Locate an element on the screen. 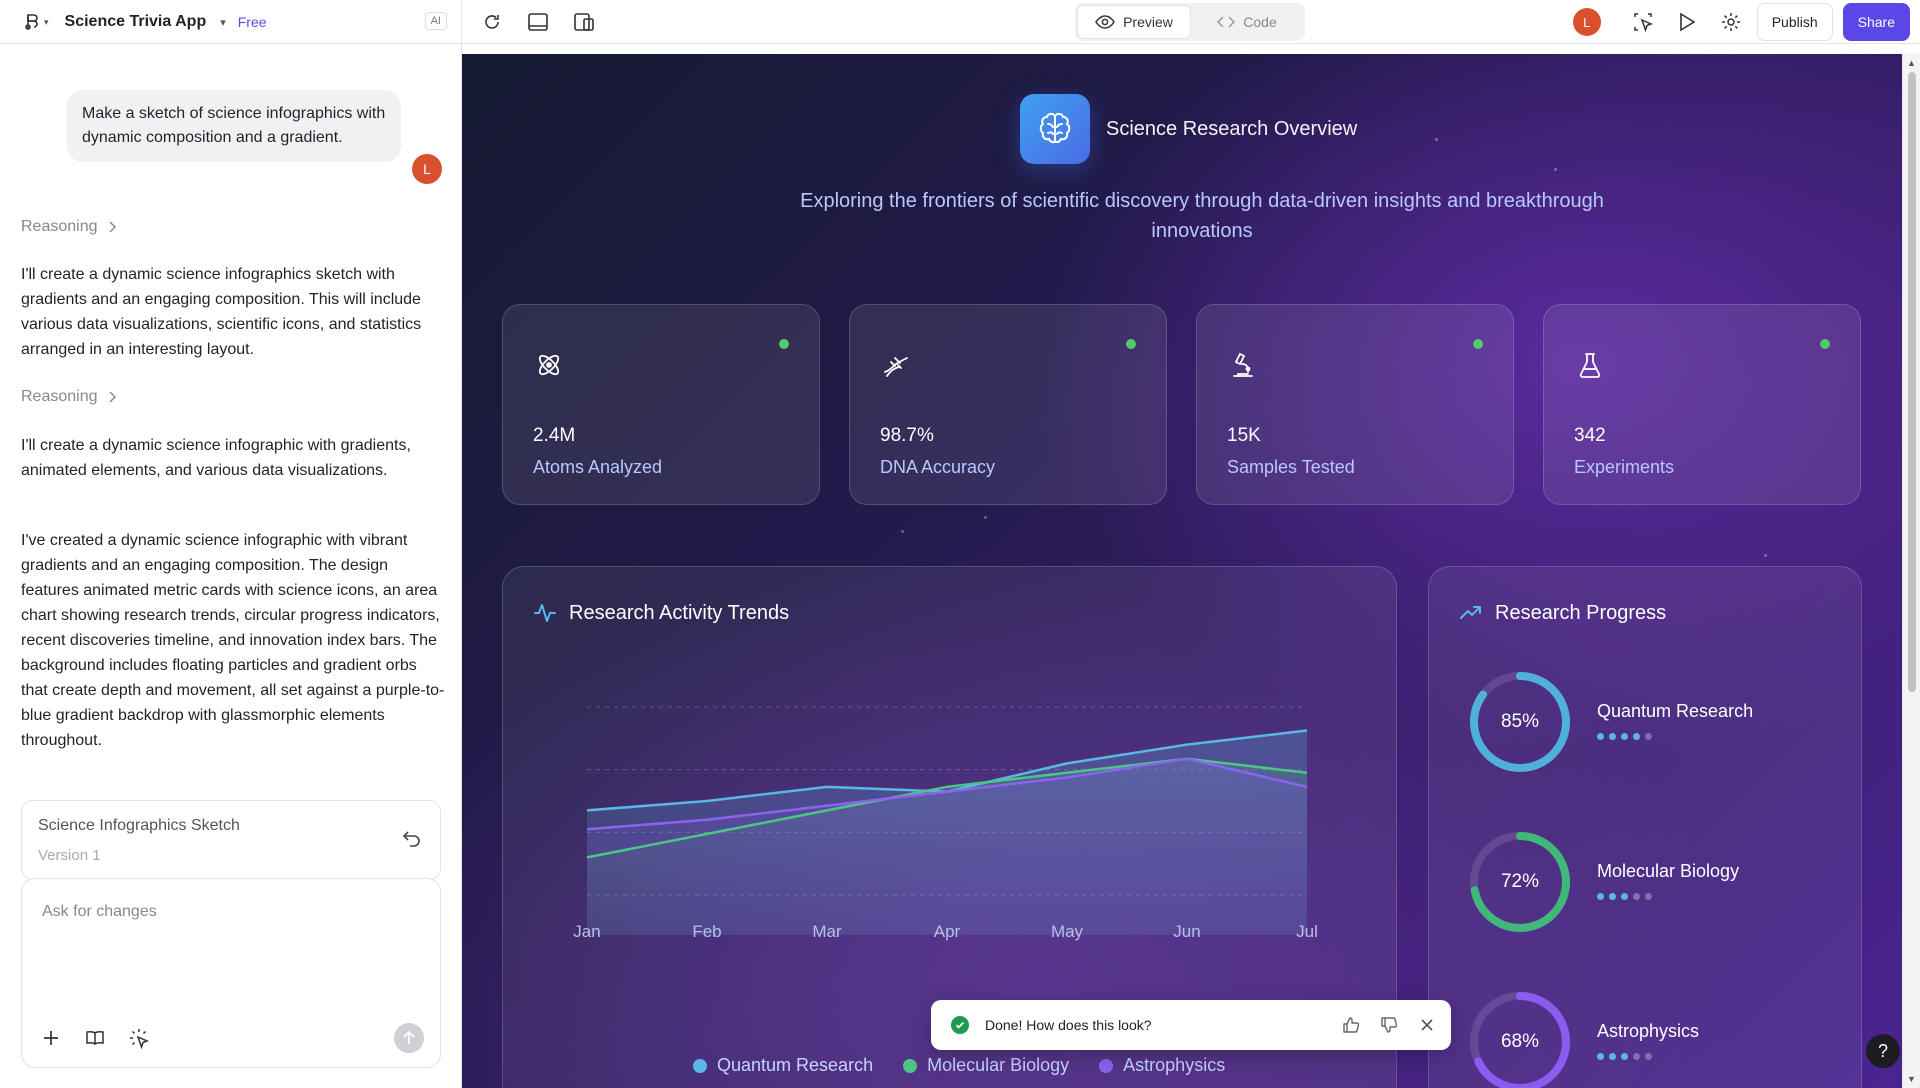 Image resolution: width=1920 pixels, height=1088 pixels. x-tick-label: Jun is located at coordinates (1186, 931).